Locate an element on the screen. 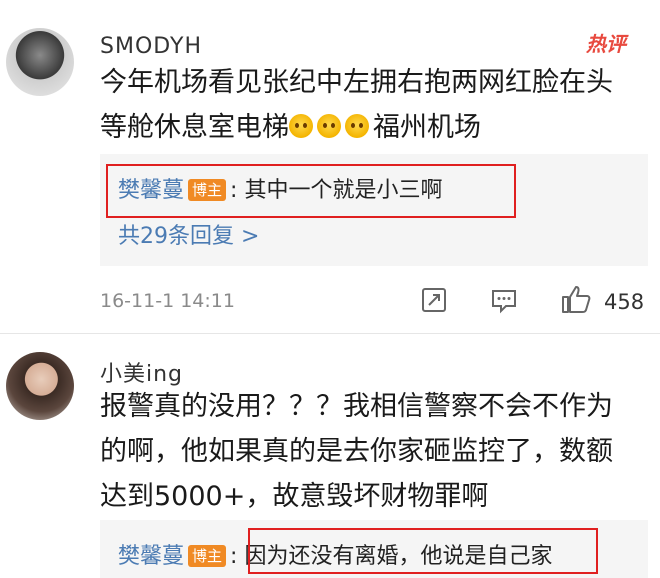  comment-username: SMODYH is located at coordinates (151, 46).